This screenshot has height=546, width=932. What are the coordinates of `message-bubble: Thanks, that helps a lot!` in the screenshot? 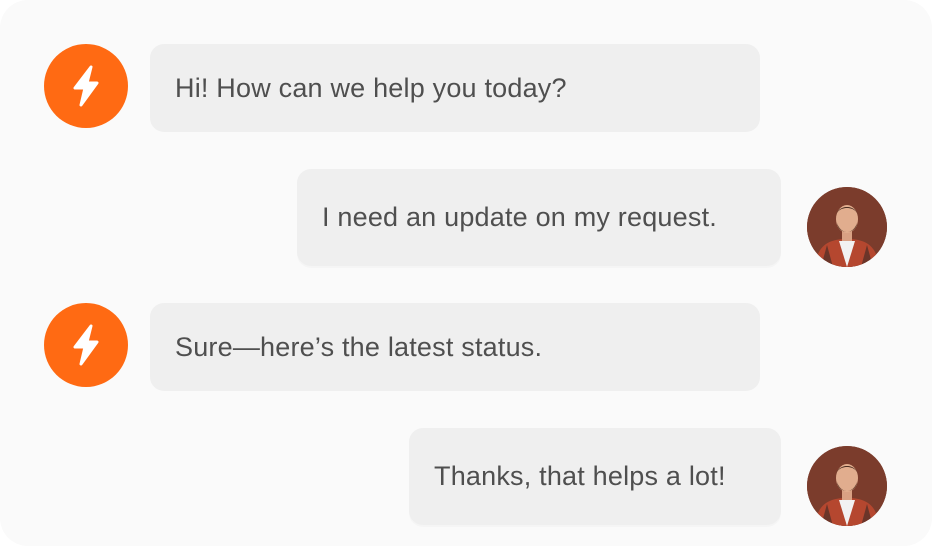 It's located at (595, 476).